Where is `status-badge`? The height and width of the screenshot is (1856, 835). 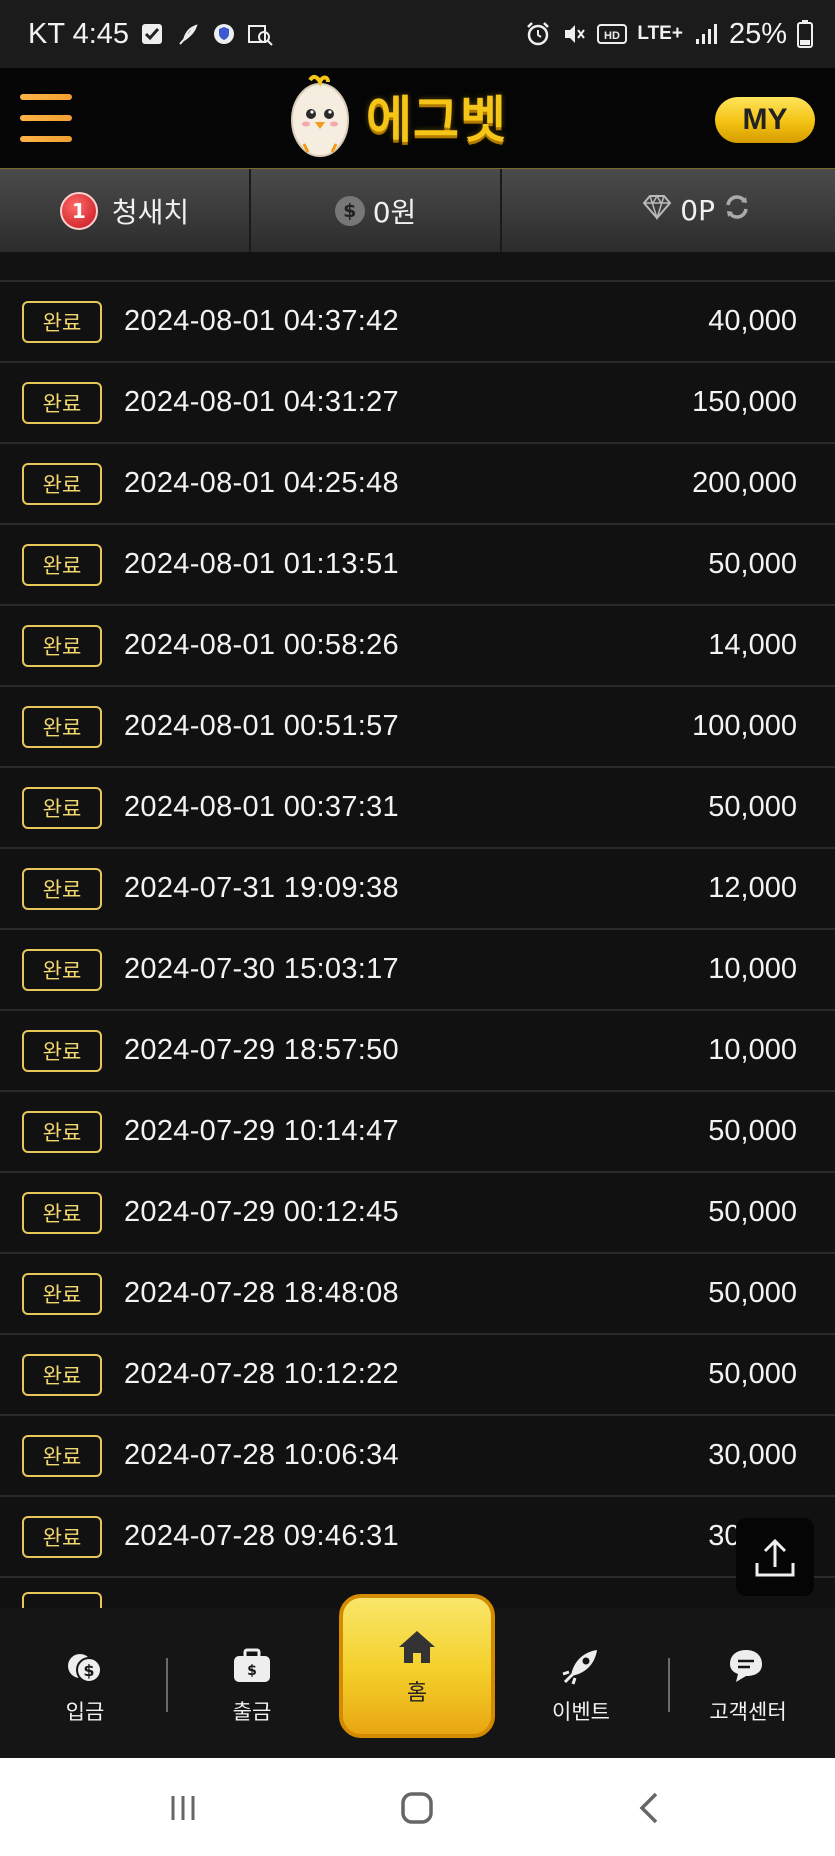
status-badge is located at coordinates (62, 1600).